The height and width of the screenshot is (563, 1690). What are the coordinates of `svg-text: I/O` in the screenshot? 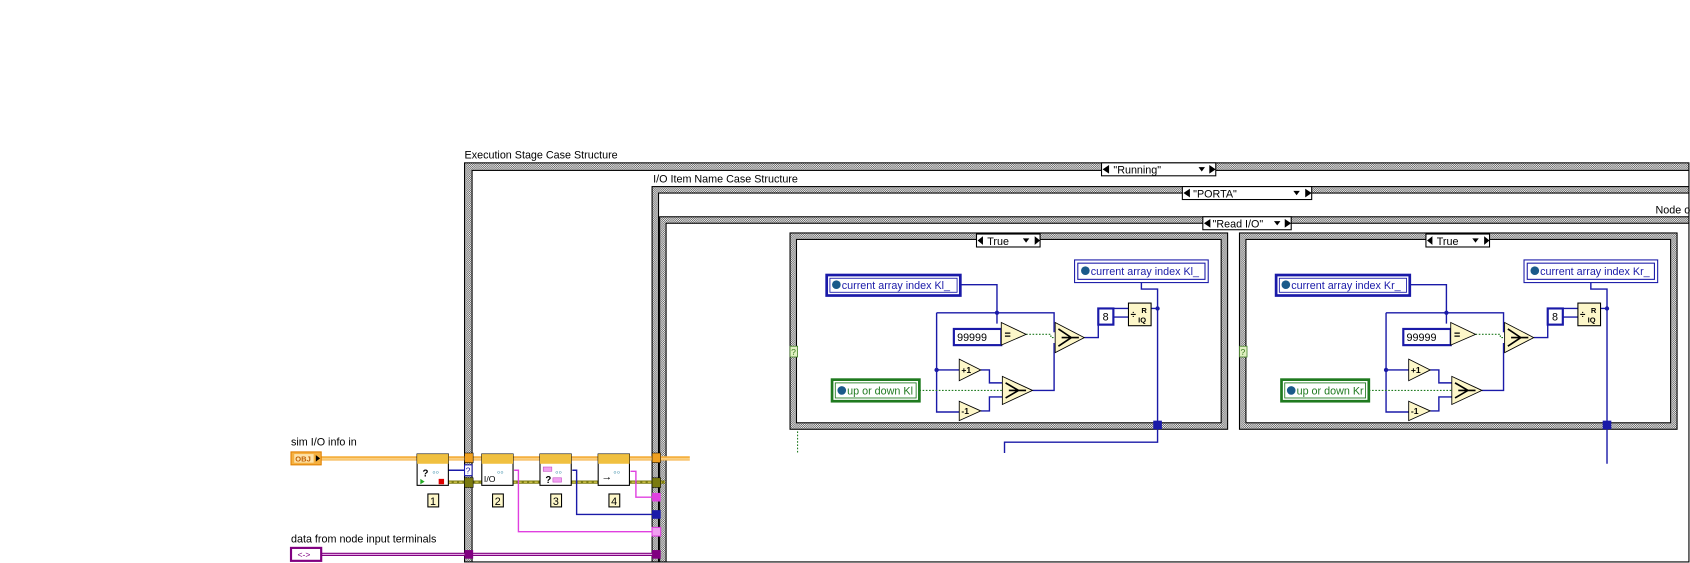 It's located at (490, 479).